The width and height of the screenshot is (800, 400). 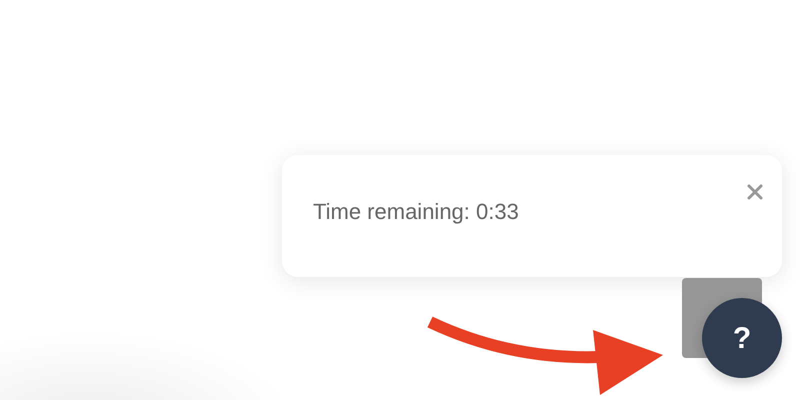 What do you see at coordinates (742, 338) in the screenshot?
I see `help-button: ?` at bounding box center [742, 338].